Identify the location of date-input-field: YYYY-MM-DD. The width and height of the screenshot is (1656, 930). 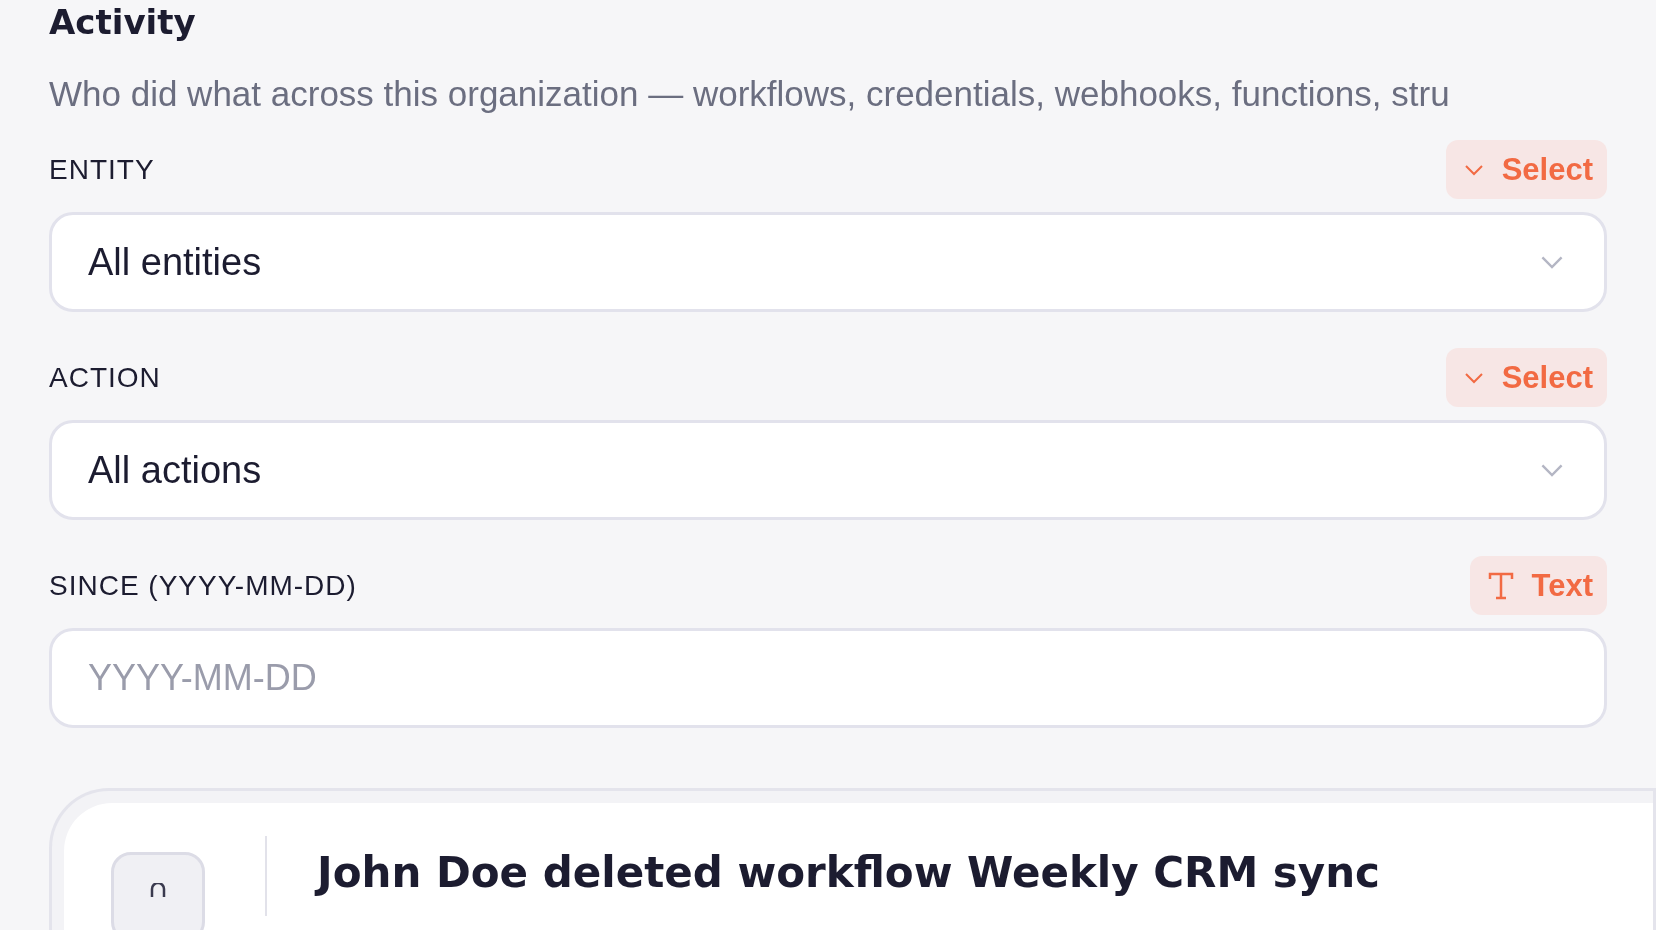
(828, 678).